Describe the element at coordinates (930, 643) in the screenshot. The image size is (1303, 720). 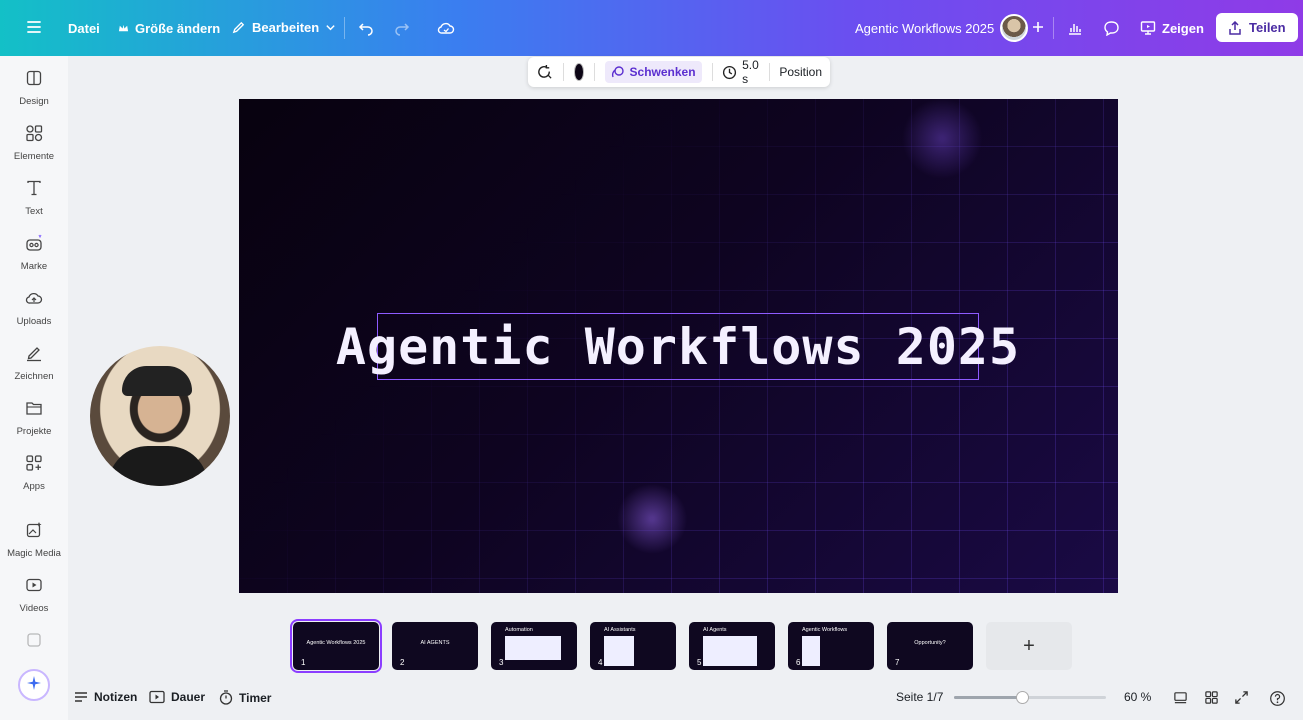
I see `thumbnail-title: Opportunity?` at that location.